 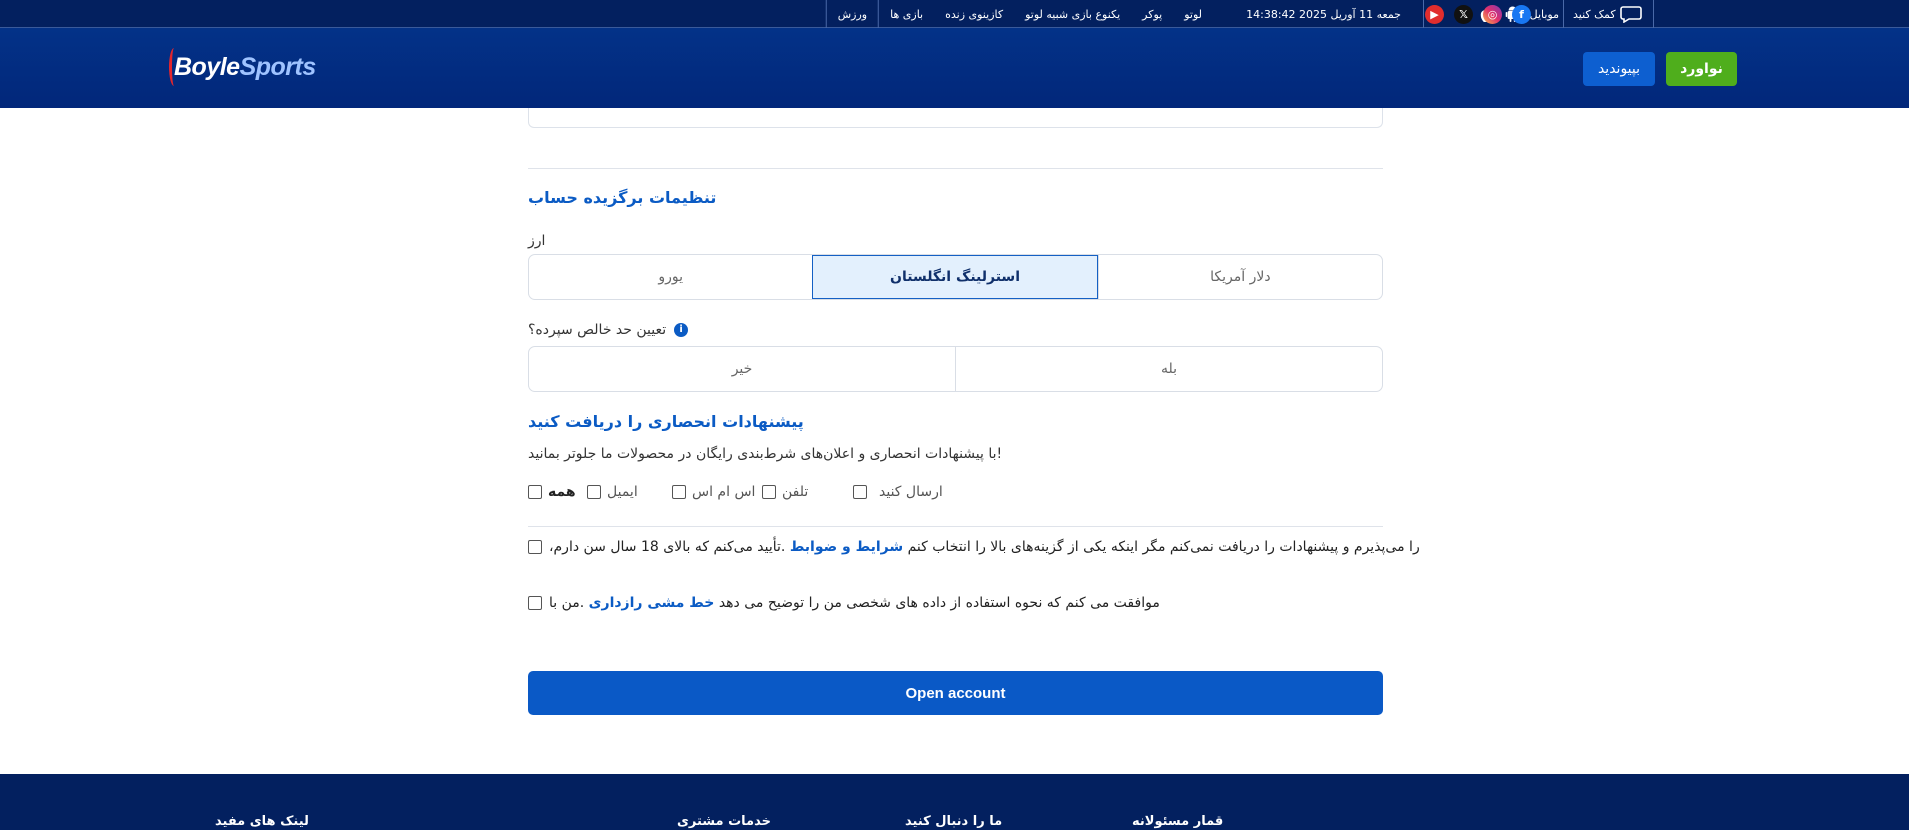 I want to click on currency-selector: دلار آمریکا استرلینگ انگلستان یورو, so click(x=955, y=277).